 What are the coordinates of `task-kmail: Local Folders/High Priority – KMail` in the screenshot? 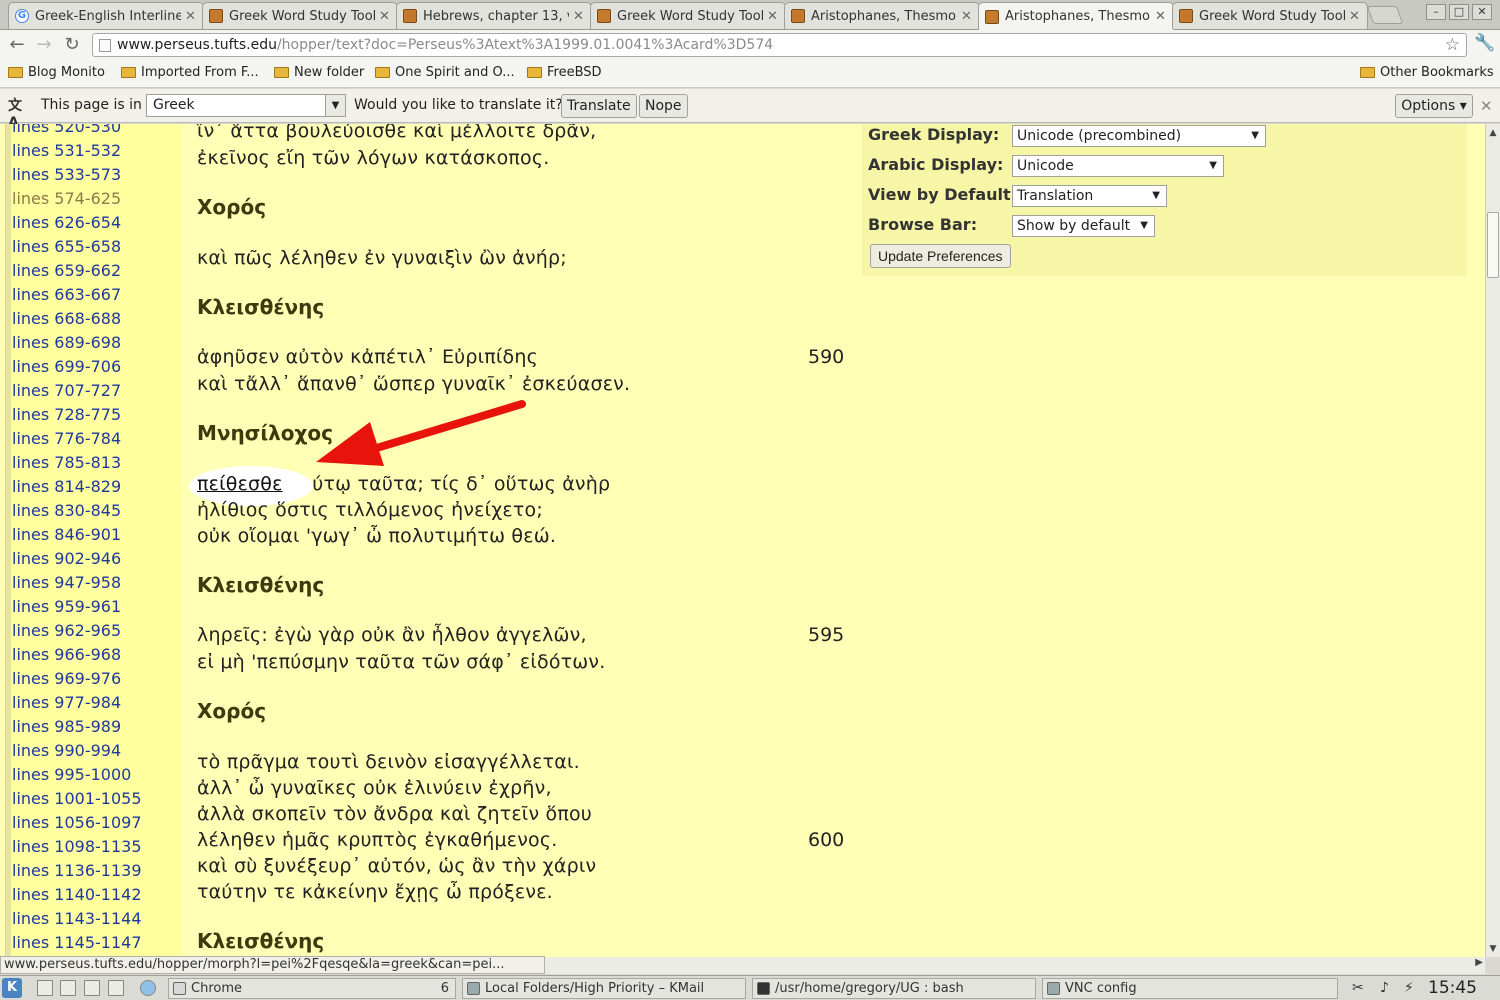 It's located at (604, 988).